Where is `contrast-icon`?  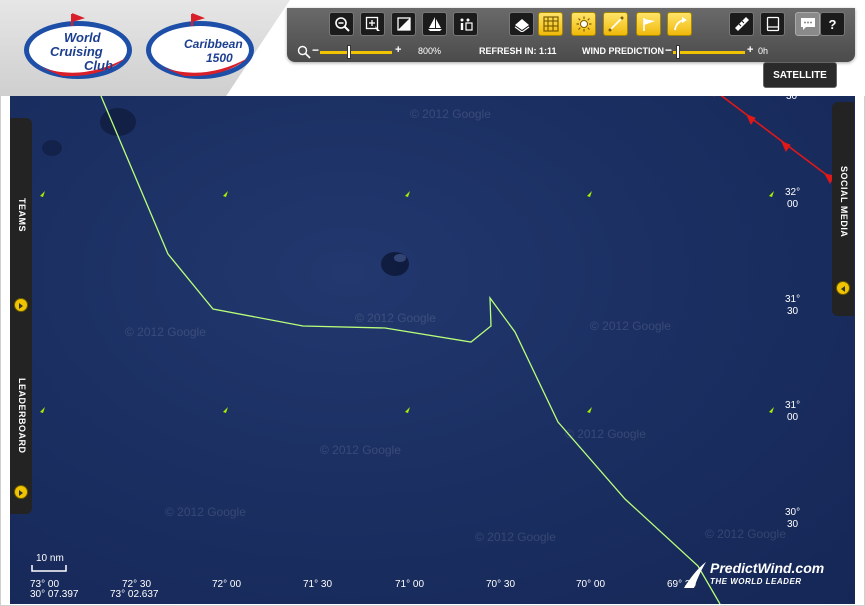 contrast-icon is located at coordinates (403, 24).